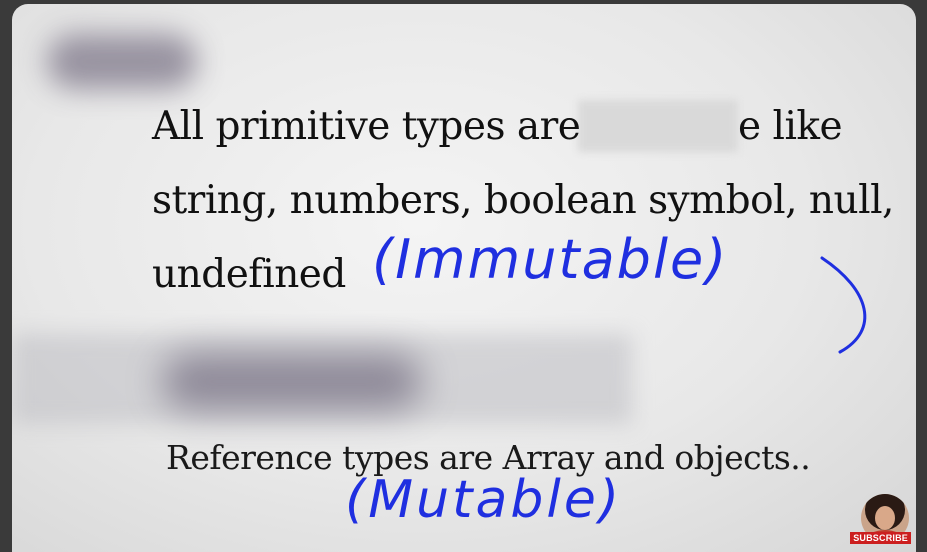  I want to click on subscribe-button: SUBSCRIBE, so click(880, 538).